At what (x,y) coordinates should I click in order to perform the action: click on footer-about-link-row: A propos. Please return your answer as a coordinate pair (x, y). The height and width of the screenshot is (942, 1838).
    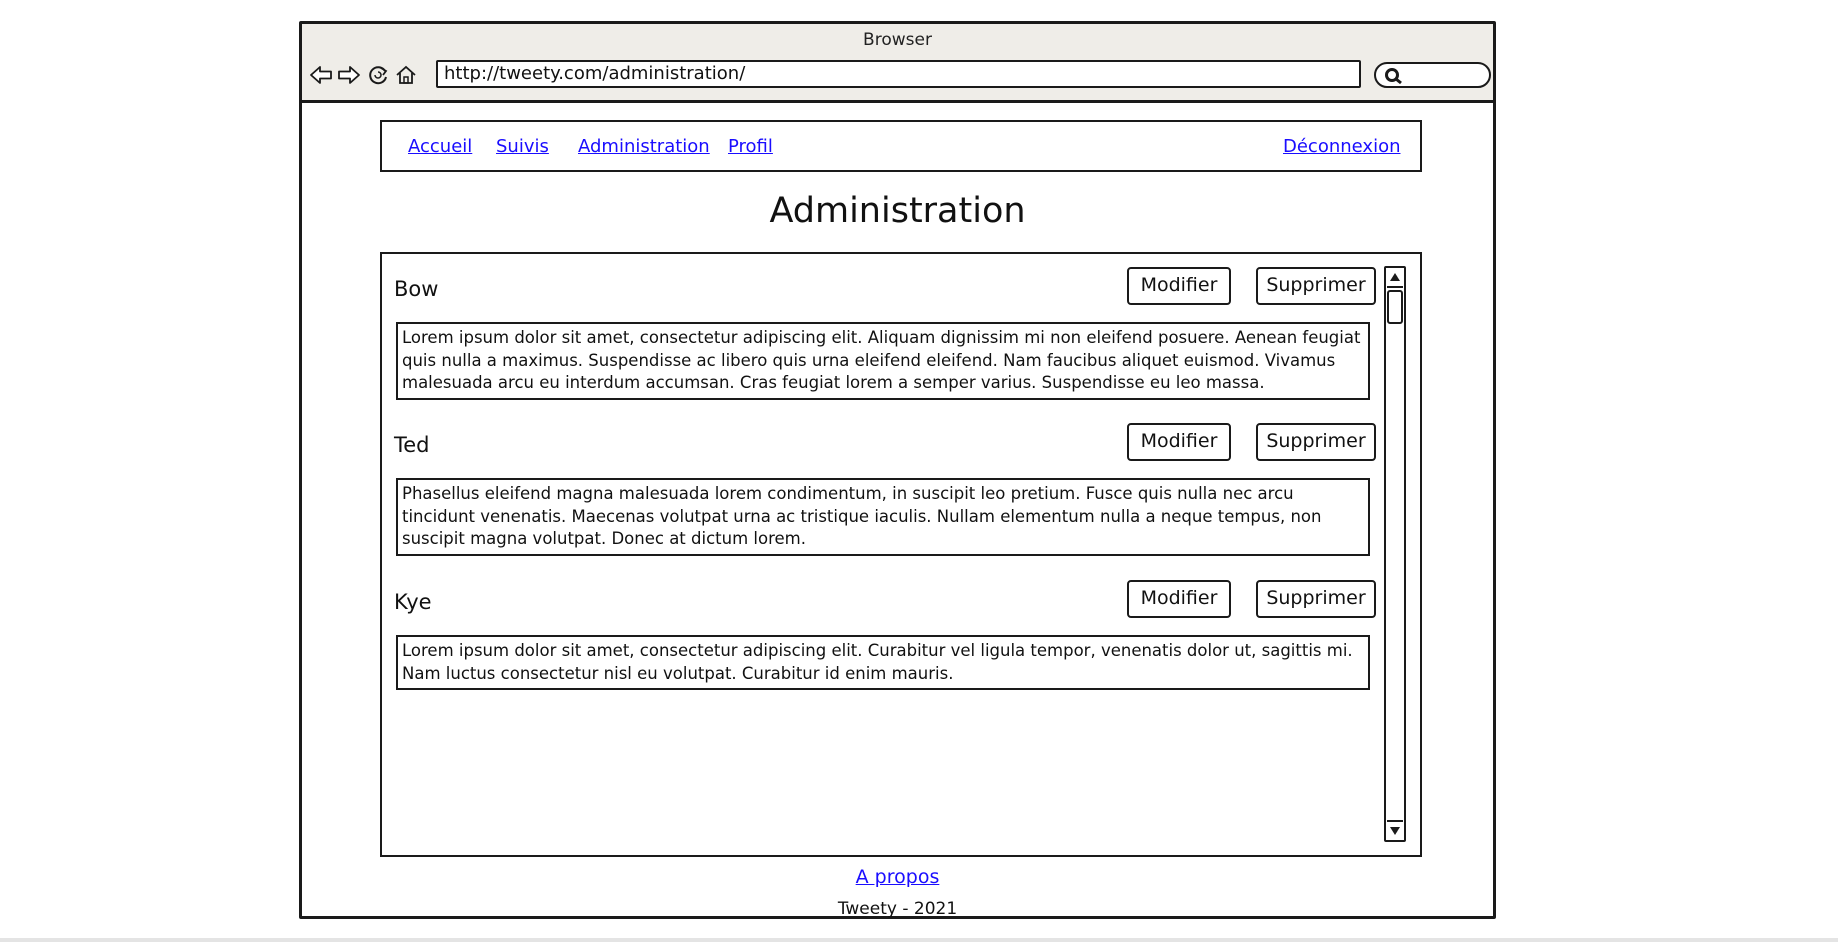
    Looking at the image, I should click on (897, 877).